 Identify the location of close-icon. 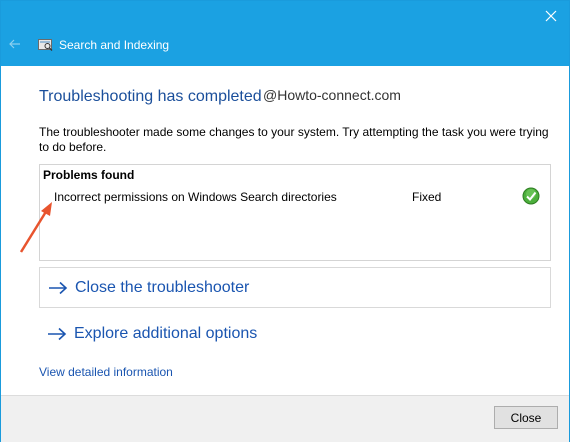
(551, 16).